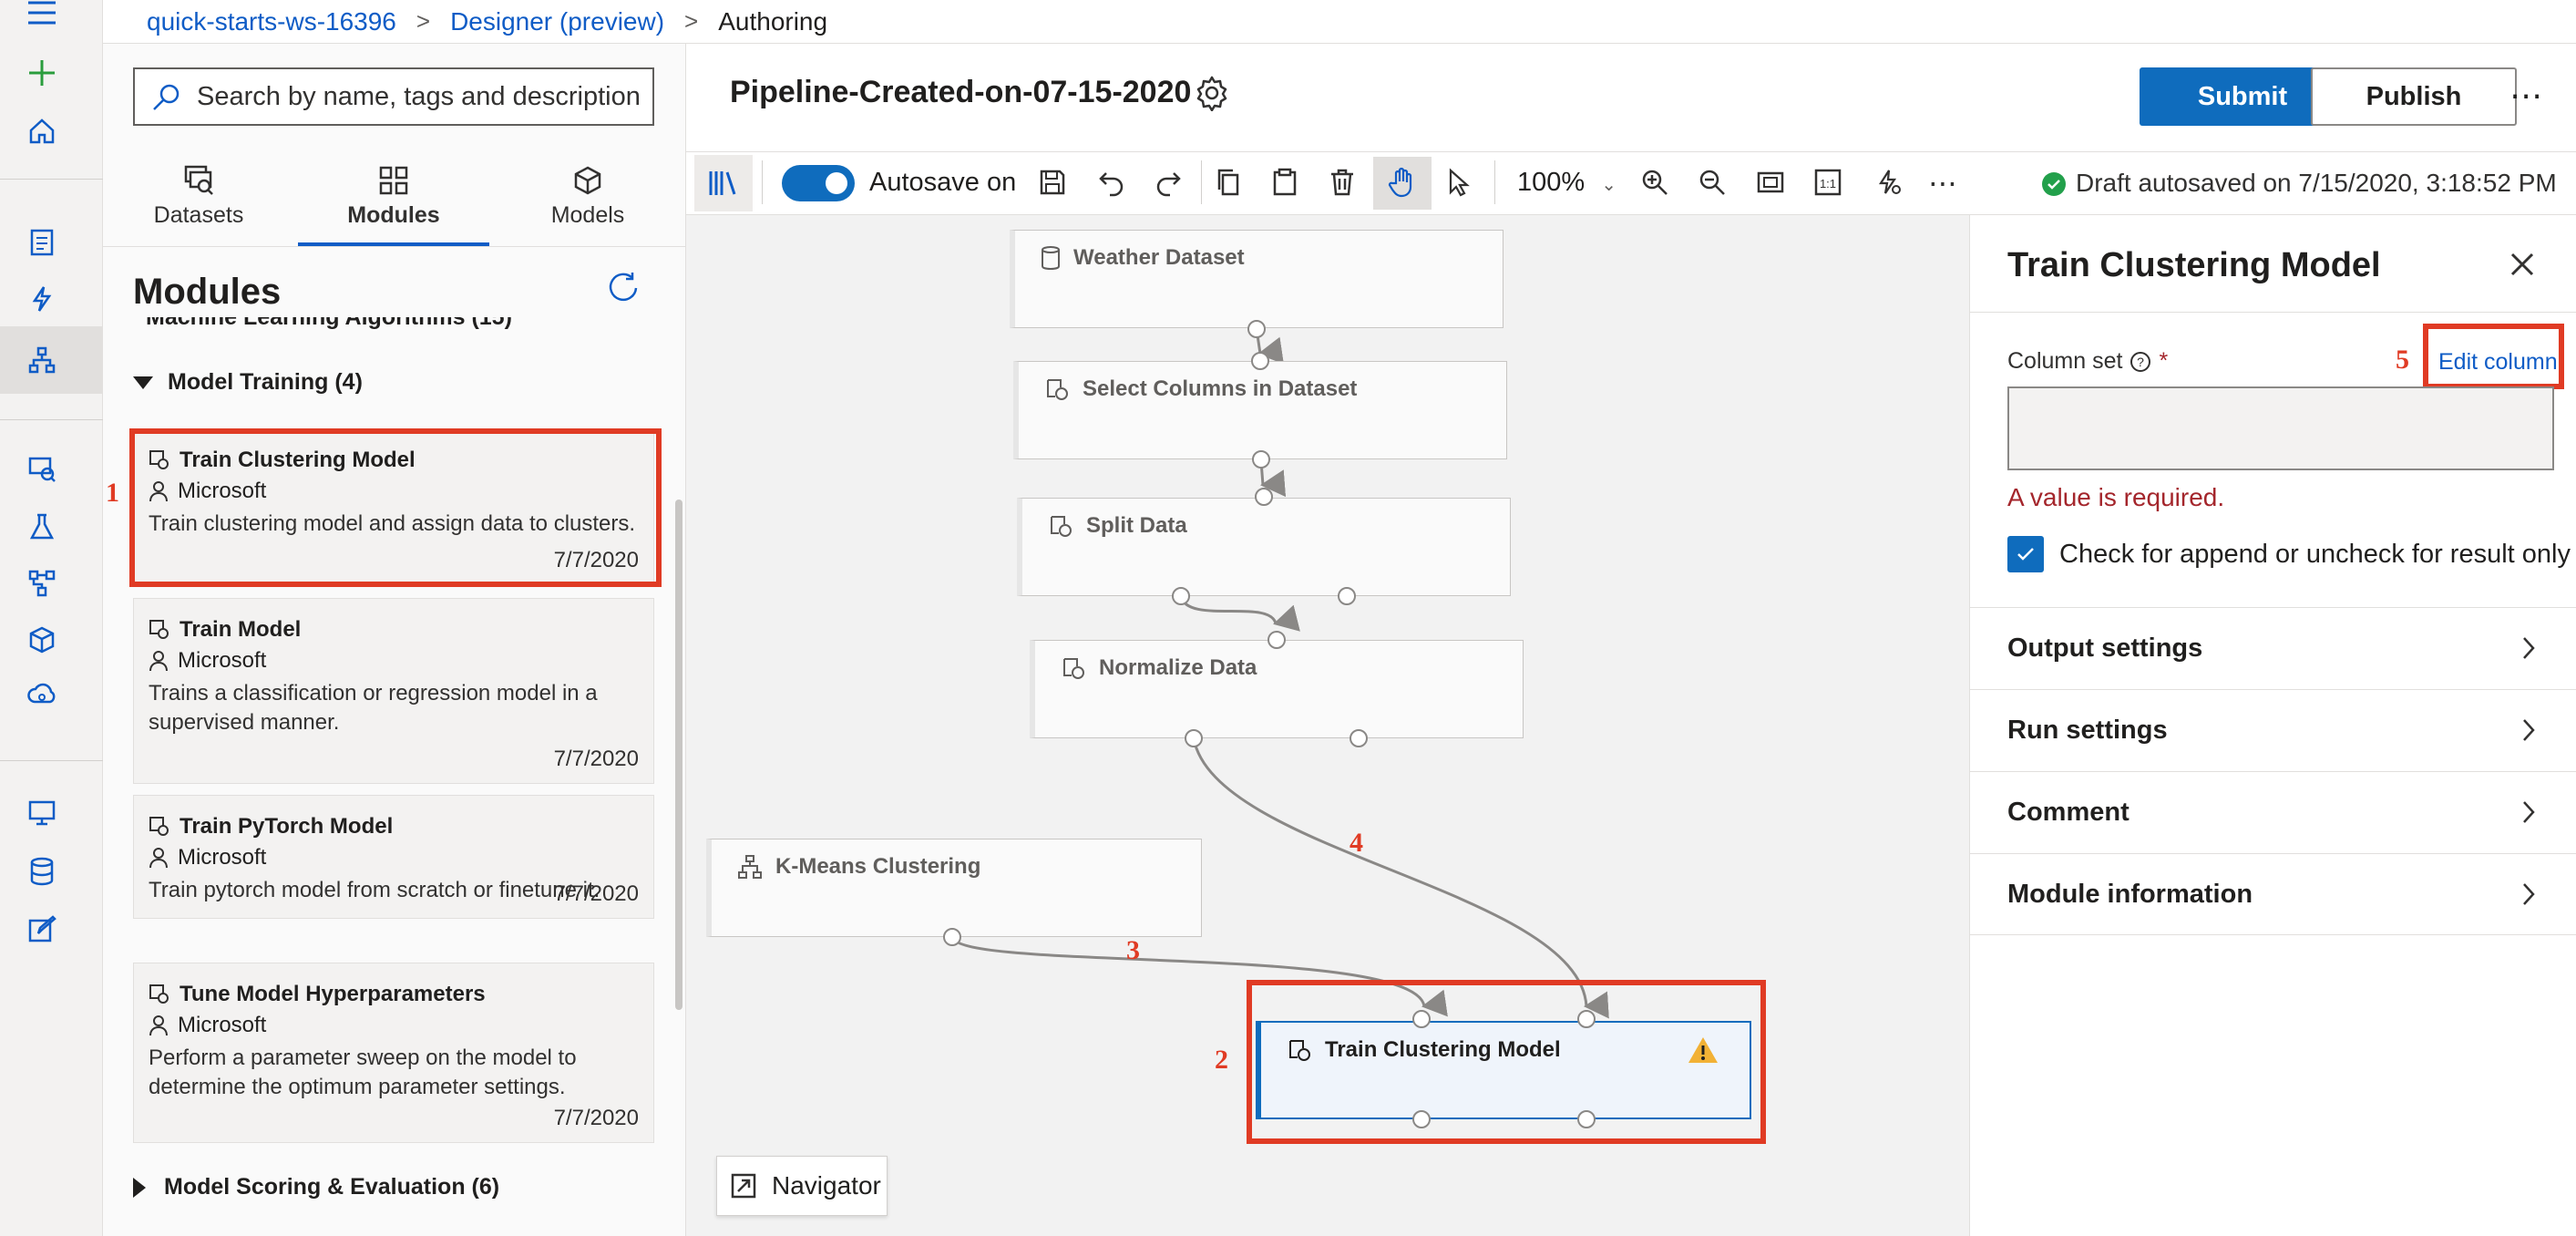  I want to click on more-options-icon: ⋯, so click(2527, 96).